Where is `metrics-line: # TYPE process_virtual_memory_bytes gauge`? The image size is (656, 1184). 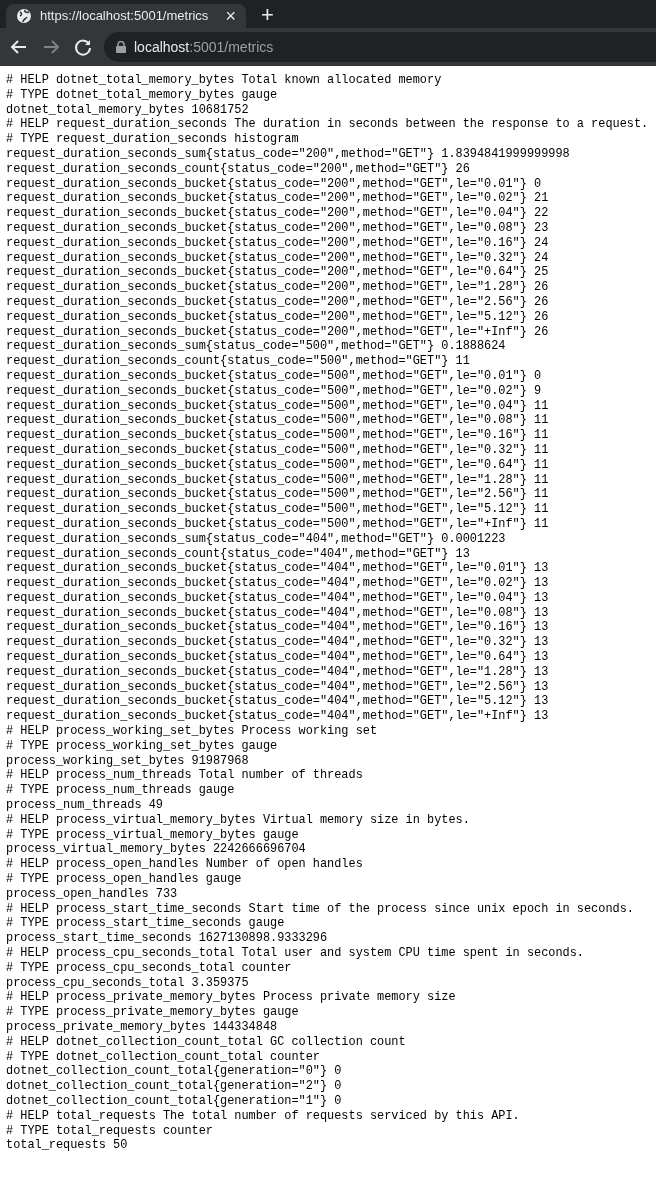
metrics-line: # TYPE process_virtual_memory_bytes gauge is located at coordinates (152, 835).